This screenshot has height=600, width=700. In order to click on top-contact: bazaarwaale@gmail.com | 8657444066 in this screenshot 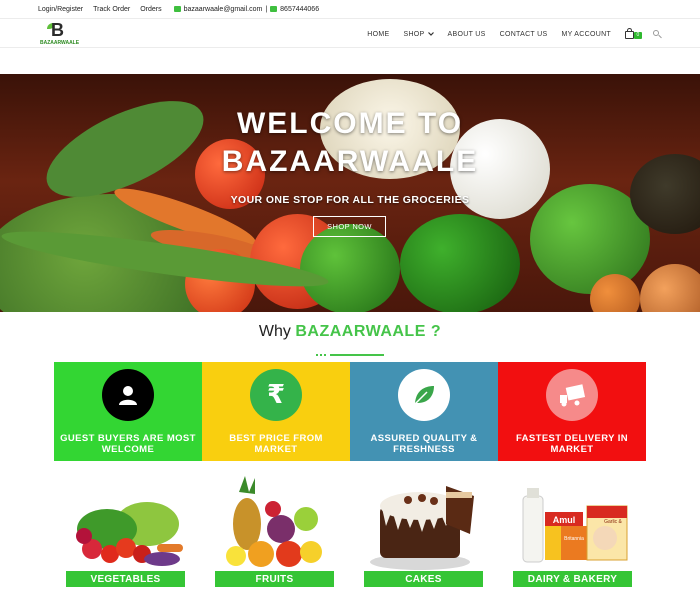, I will do `click(246, 9)`.